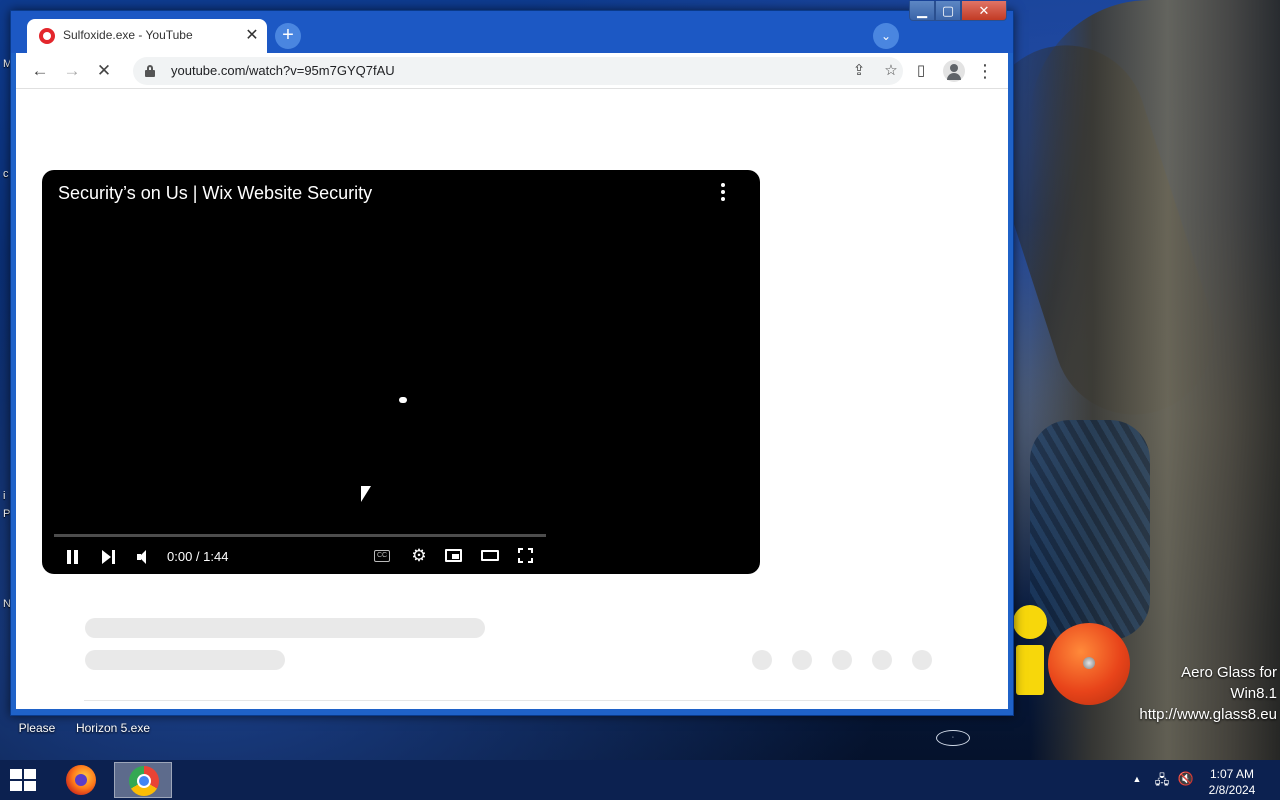 The height and width of the screenshot is (800, 1280). Describe the element at coordinates (4, 496) in the screenshot. I see `desktop-icon-label-fragment: i` at that location.